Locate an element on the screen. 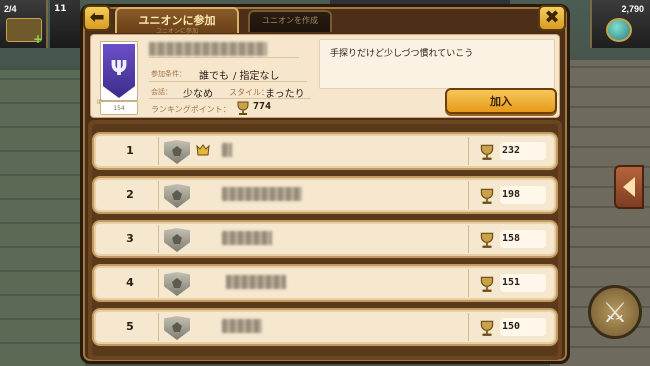 This screenshot has height=366, width=650. tab-create-label: ユニオンを作成 is located at coordinates (290, 20).